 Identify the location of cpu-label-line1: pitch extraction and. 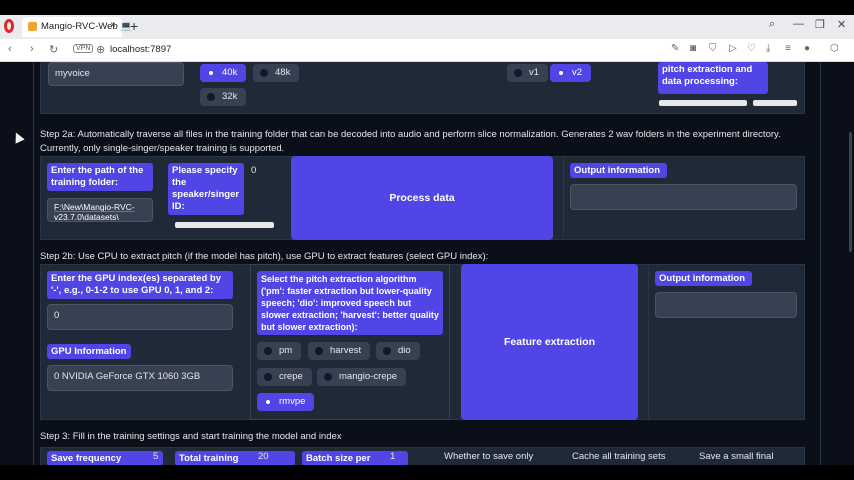
(707, 69).